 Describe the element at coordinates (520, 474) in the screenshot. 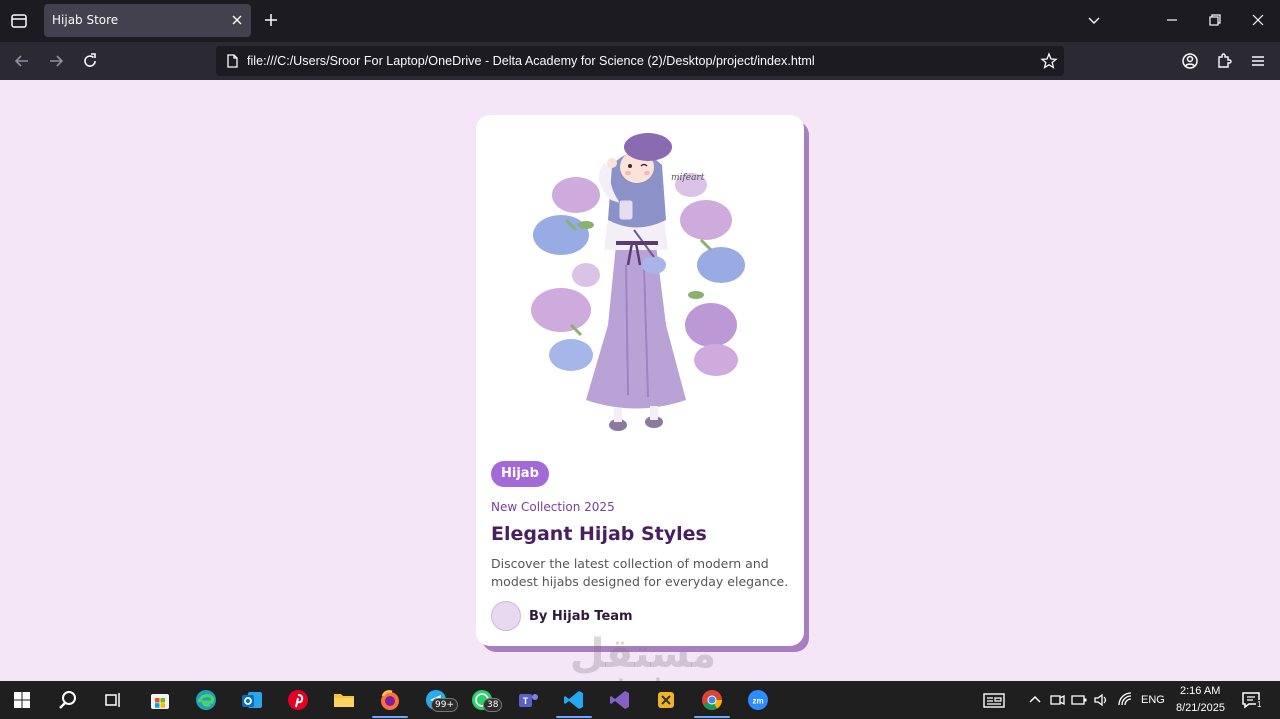

I see `category-tag: Hijab` at that location.